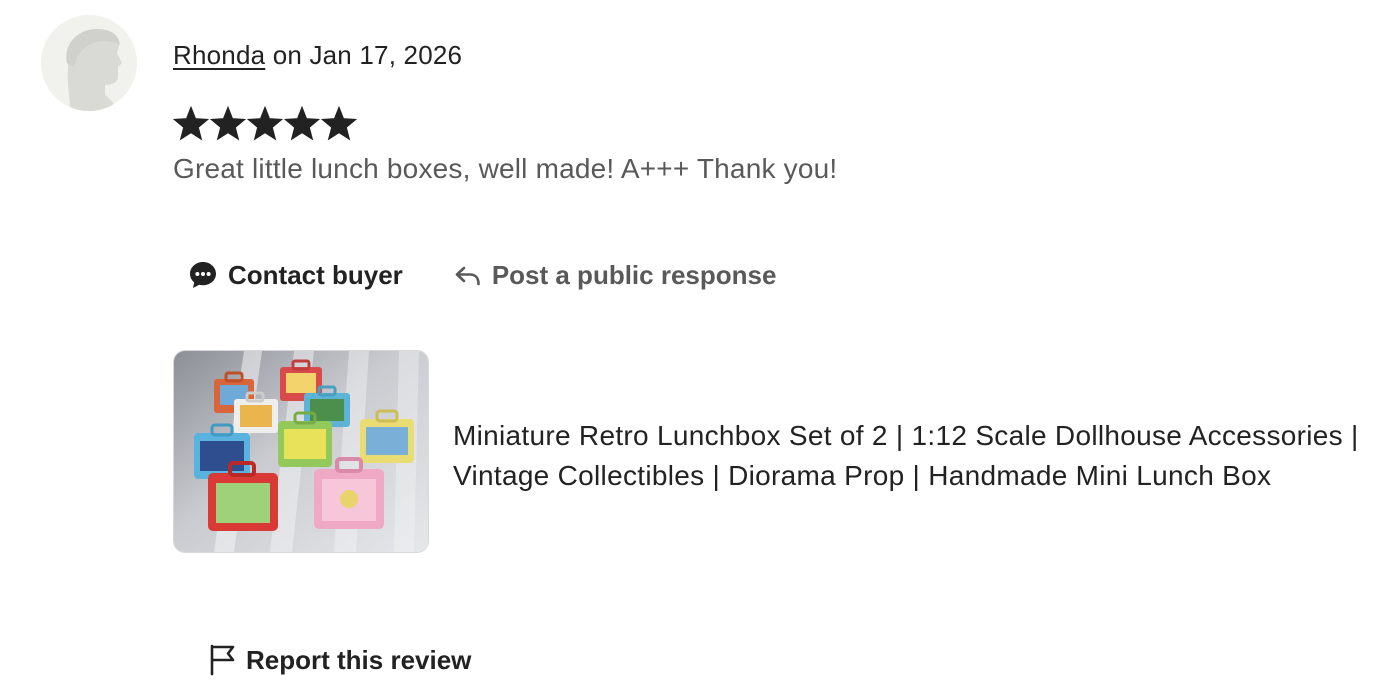 Image resolution: width=1394 pixels, height=690 pixels. What do you see at coordinates (223, 660) in the screenshot?
I see `flag-icon` at bounding box center [223, 660].